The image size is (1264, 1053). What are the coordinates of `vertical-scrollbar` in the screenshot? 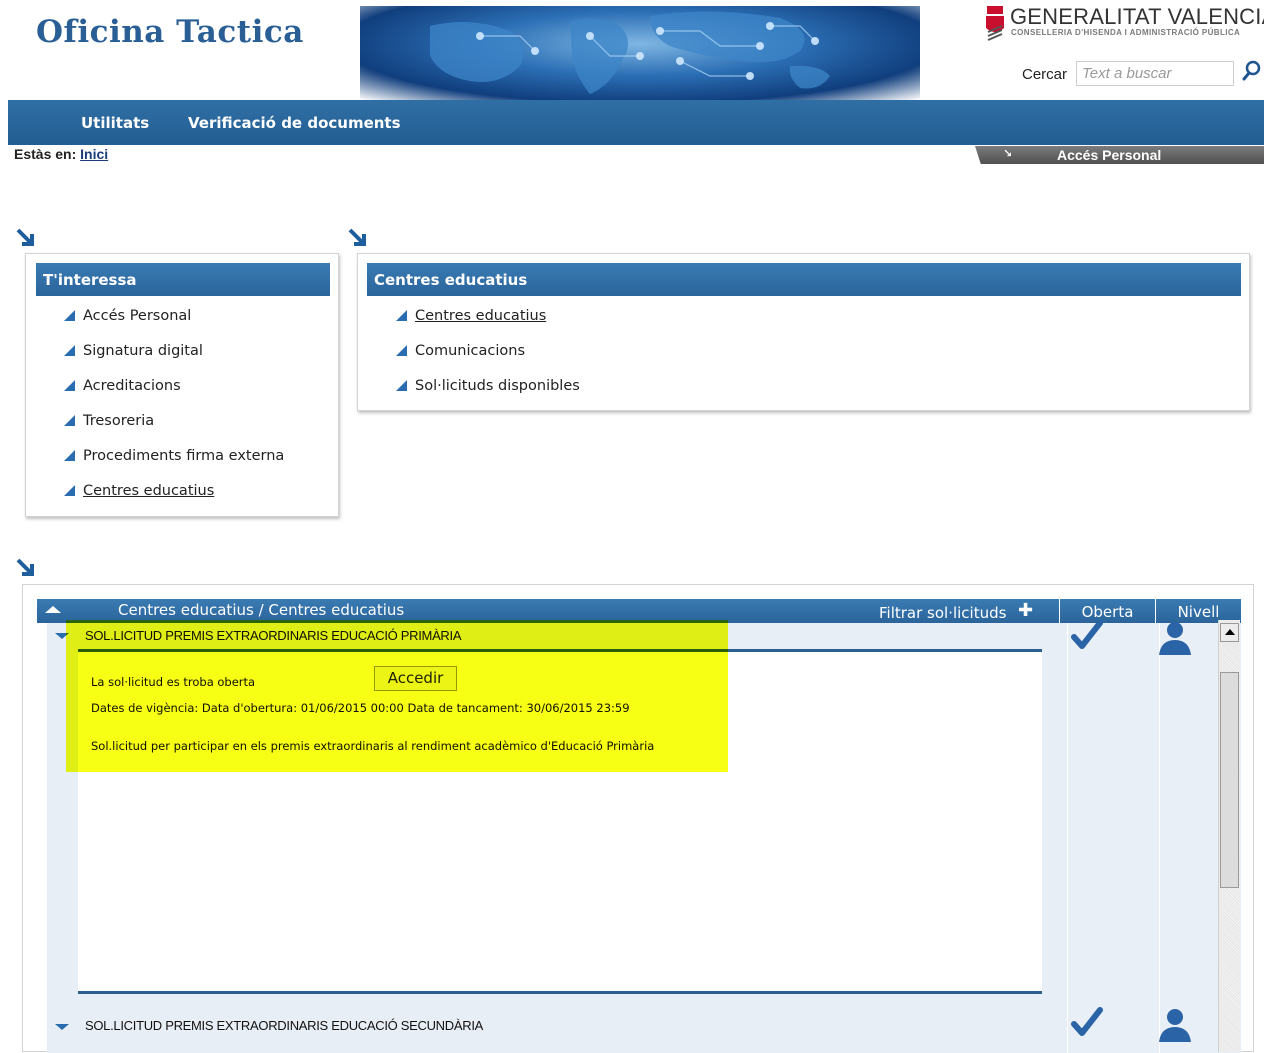 It's located at (1229, 836).